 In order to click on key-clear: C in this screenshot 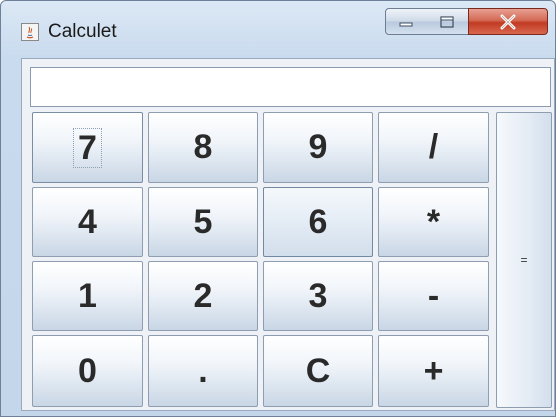, I will do `click(318, 371)`.